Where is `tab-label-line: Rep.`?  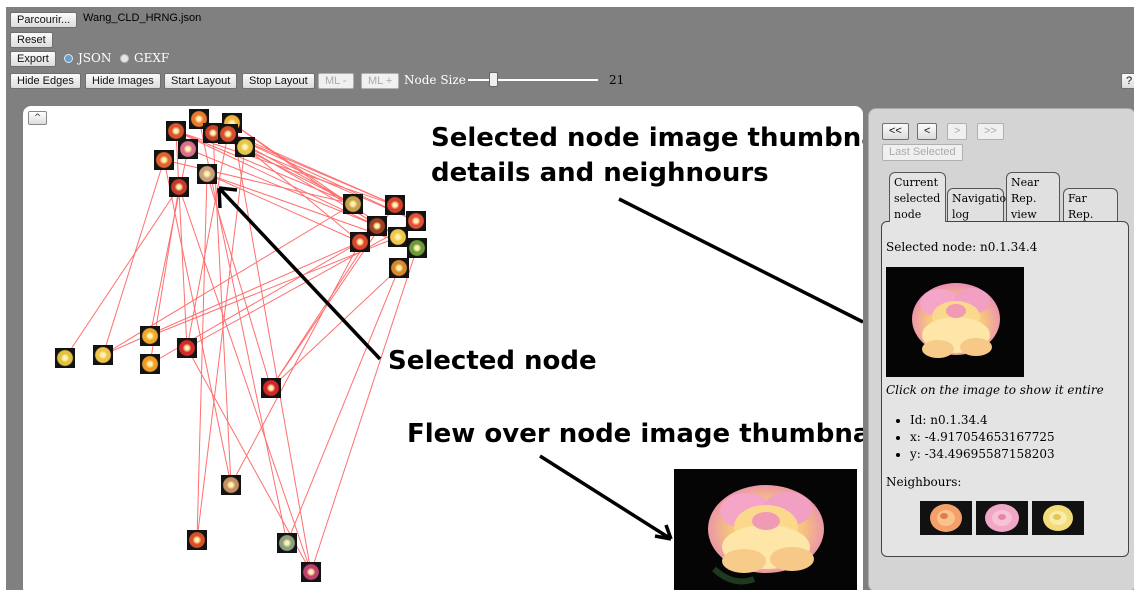
tab-label-line: Rep. is located at coordinates (1024, 198).